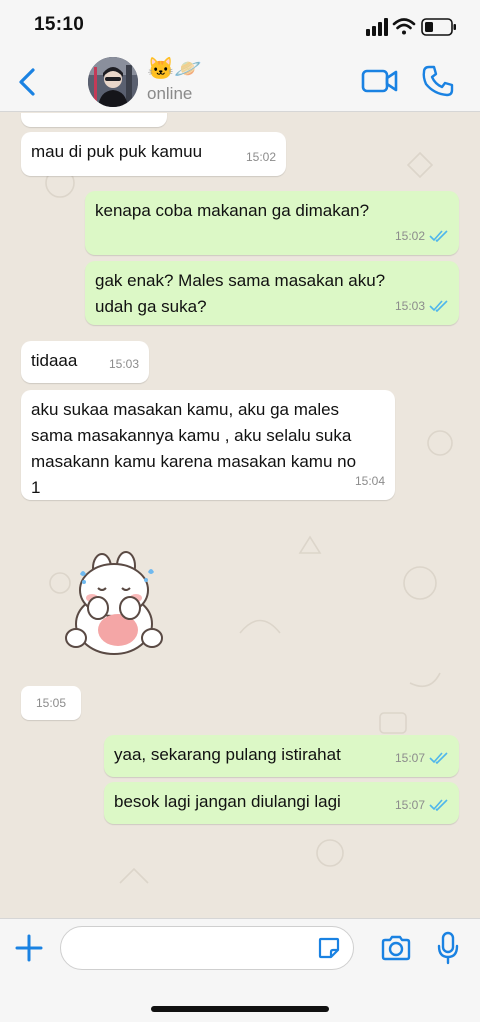 This screenshot has height=1022, width=480. I want to click on message-bubble-outgoing: yaa, sekarang pulang istirahat 15:07, so click(281, 756).